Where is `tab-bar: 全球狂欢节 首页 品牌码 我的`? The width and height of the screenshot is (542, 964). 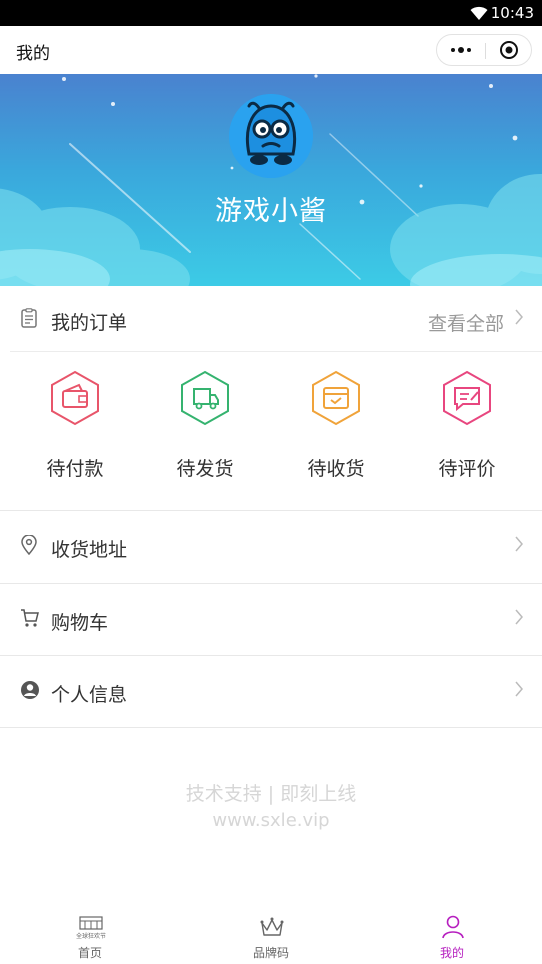
tab-bar: 全球狂欢节 首页 品牌码 我的 is located at coordinates (271, 934).